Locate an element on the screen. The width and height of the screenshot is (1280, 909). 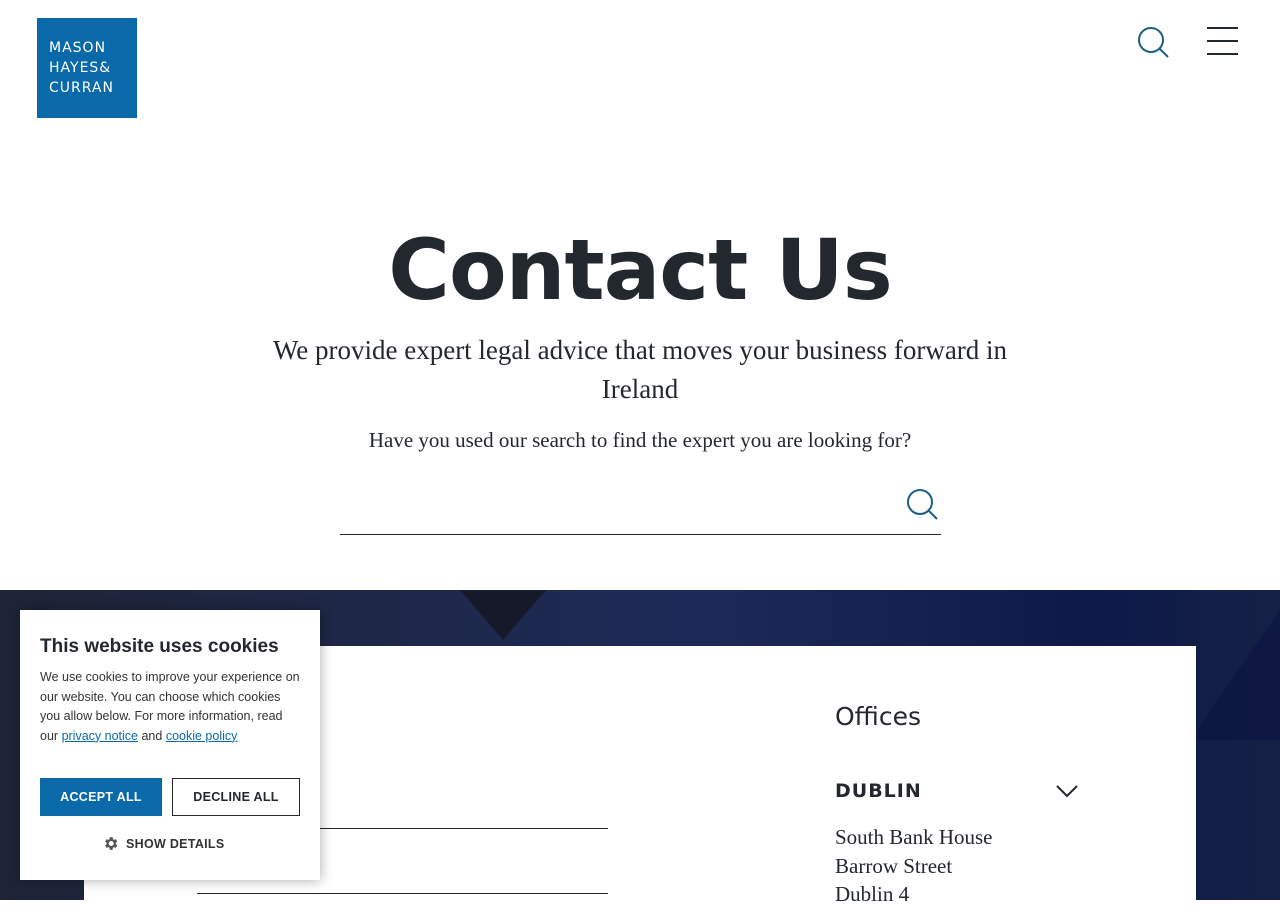
site-logo: MASON HAYES& CURRAN is located at coordinates (87, 68).